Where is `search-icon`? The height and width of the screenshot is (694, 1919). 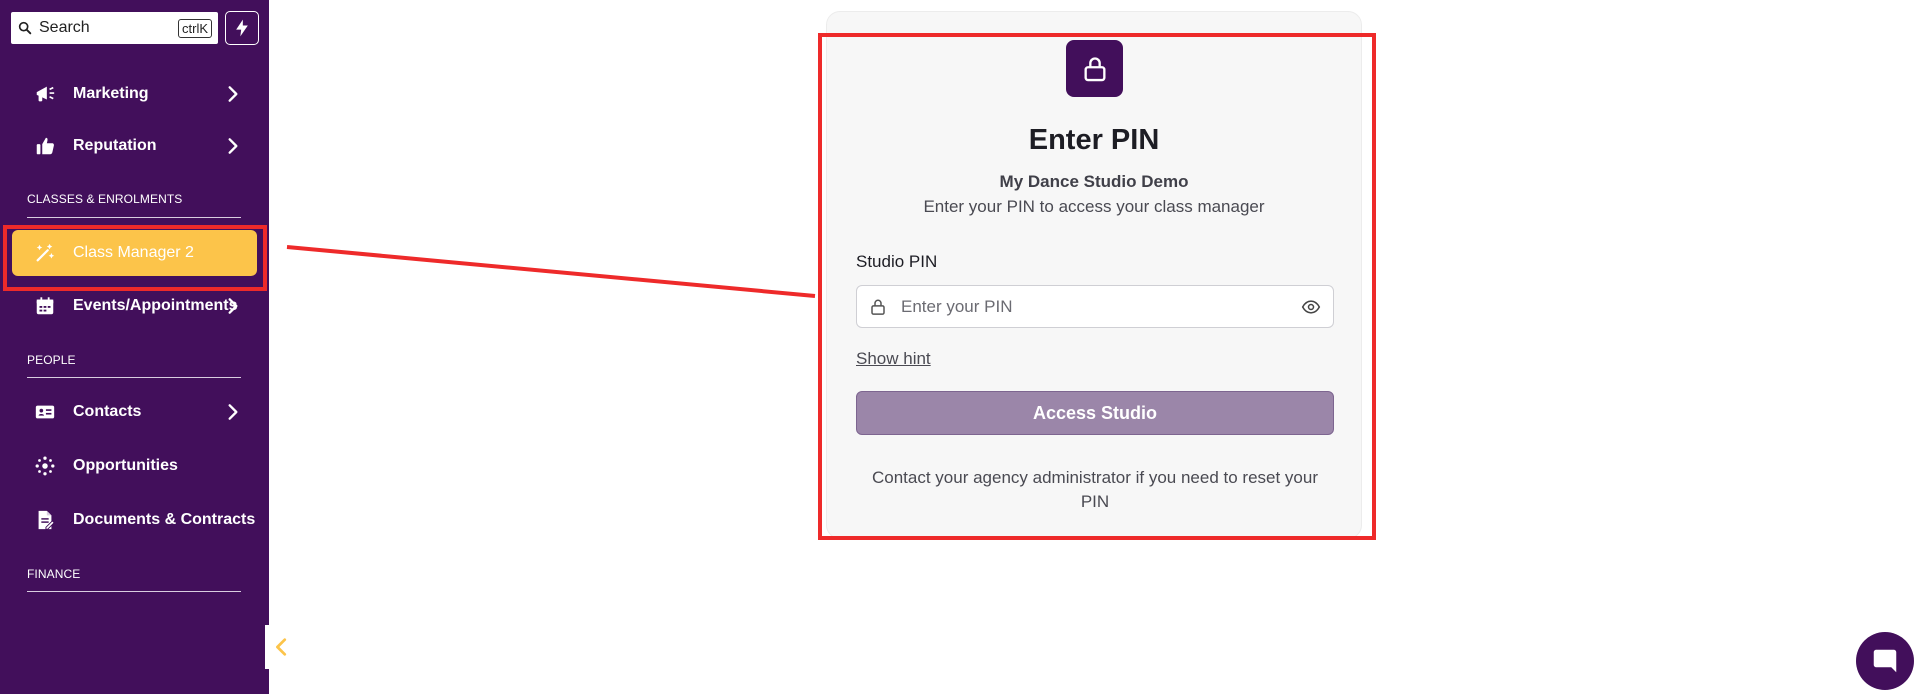
search-icon is located at coordinates (25, 28).